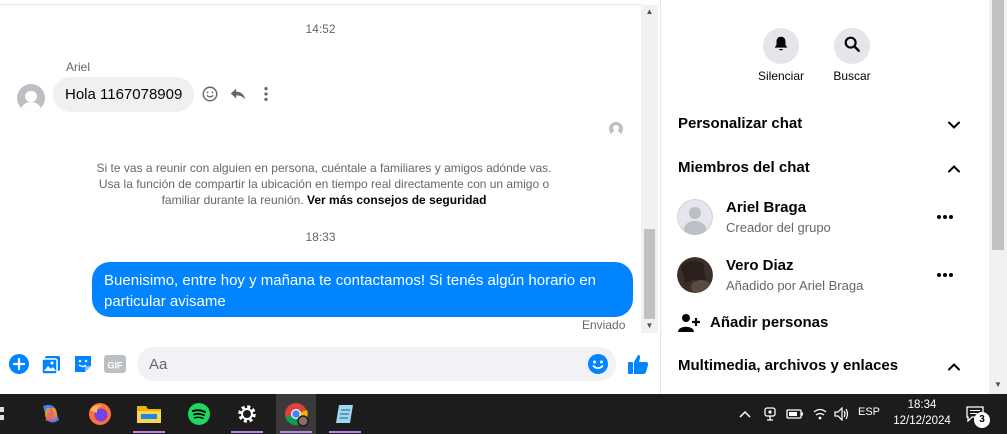 The height and width of the screenshot is (434, 1007). What do you see at coordinates (51, 364) in the screenshot?
I see `image-icon` at bounding box center [51, 364].